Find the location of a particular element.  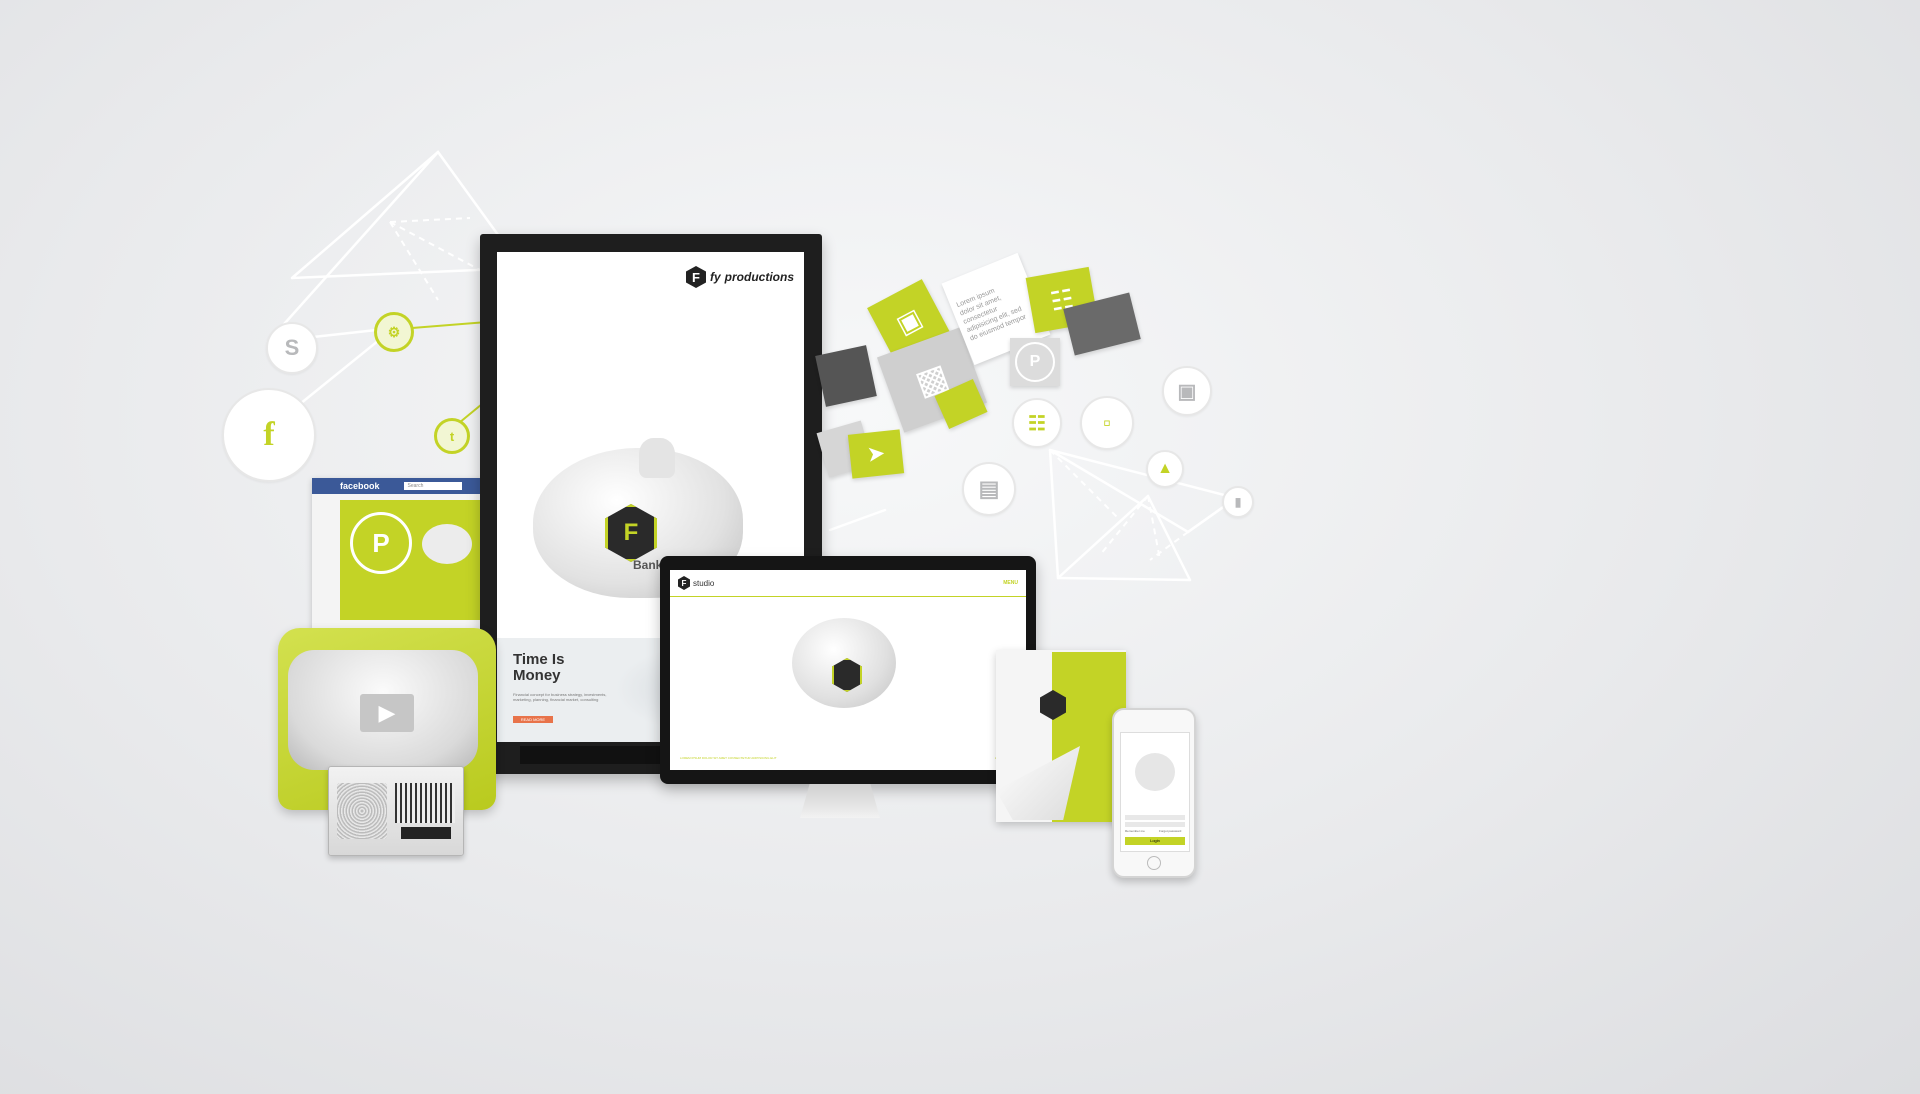

iphone-login-button: Login is located at coordinates (1155, 841).